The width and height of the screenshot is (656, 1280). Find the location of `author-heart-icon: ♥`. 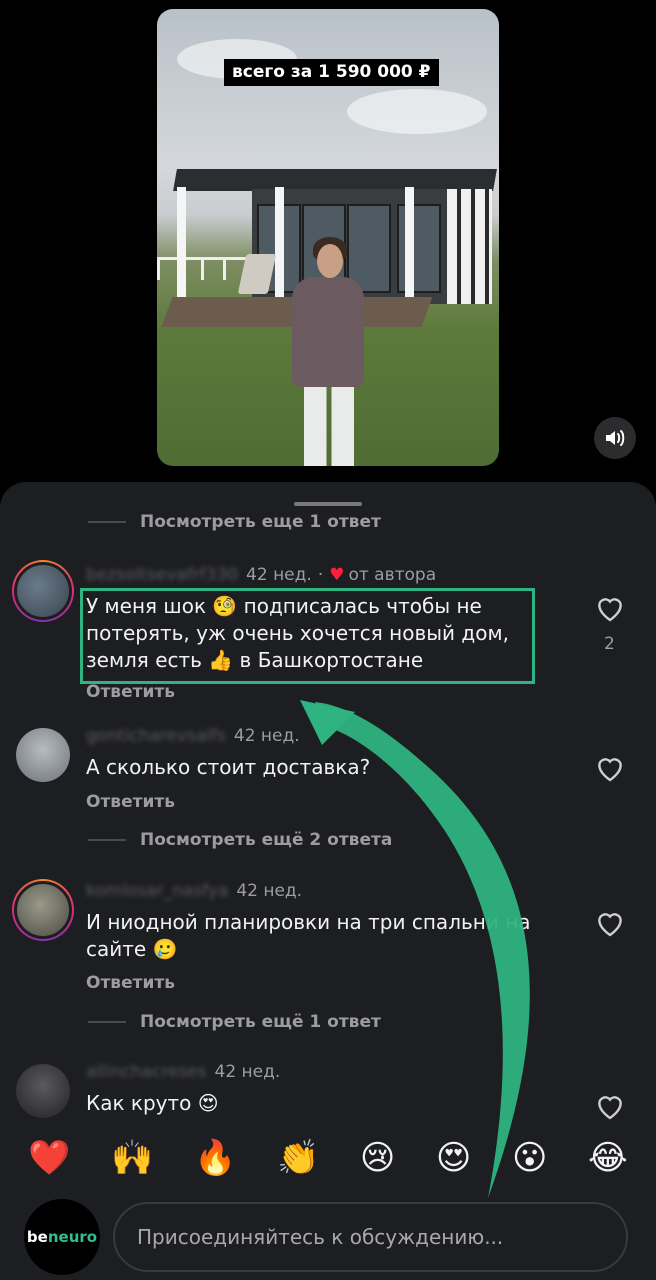

author-heart-icon: ♥ is located at coordinates (337, 575).